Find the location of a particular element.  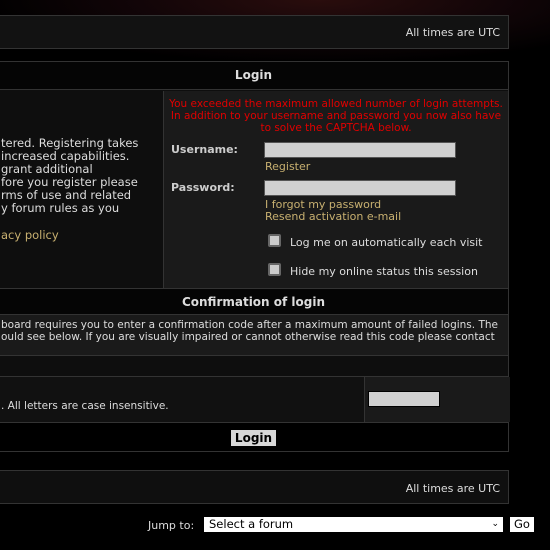

privacy-policy-link: acy policy is located at coordinates (69, 235).